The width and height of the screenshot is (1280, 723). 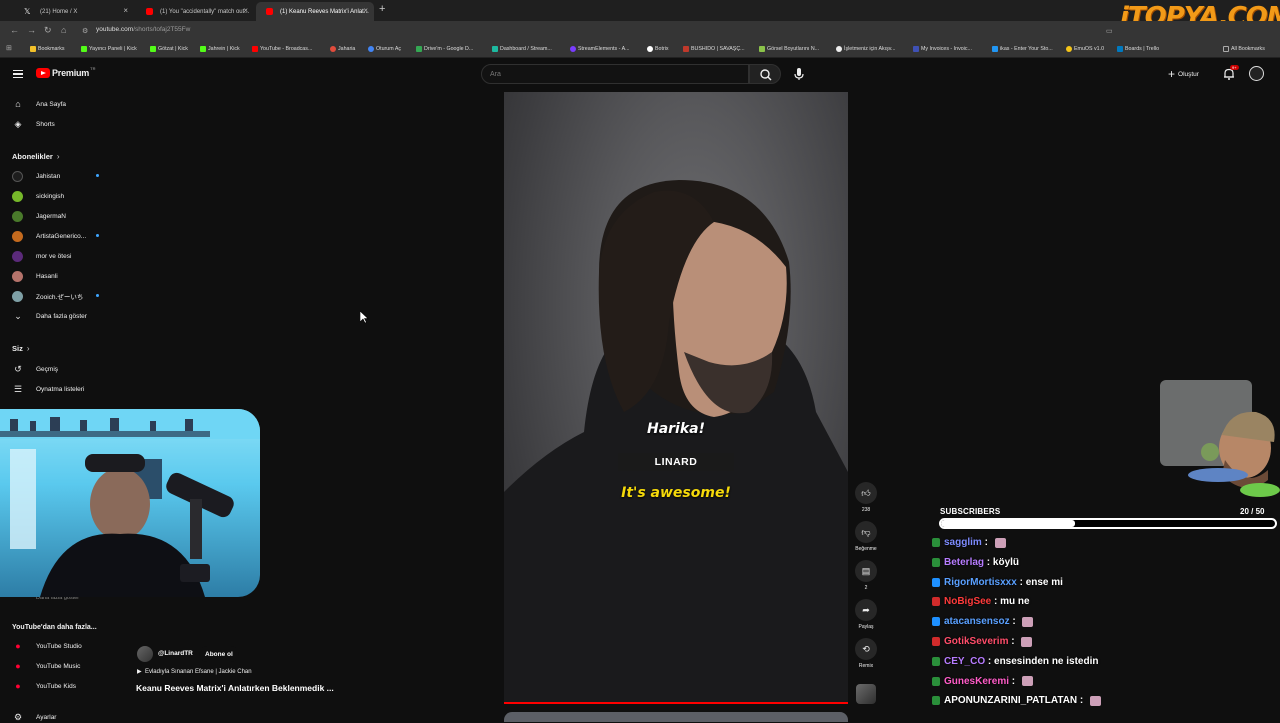 I want to click on bookmark-item: Götzat | Kick, so click(x=169, y=49).